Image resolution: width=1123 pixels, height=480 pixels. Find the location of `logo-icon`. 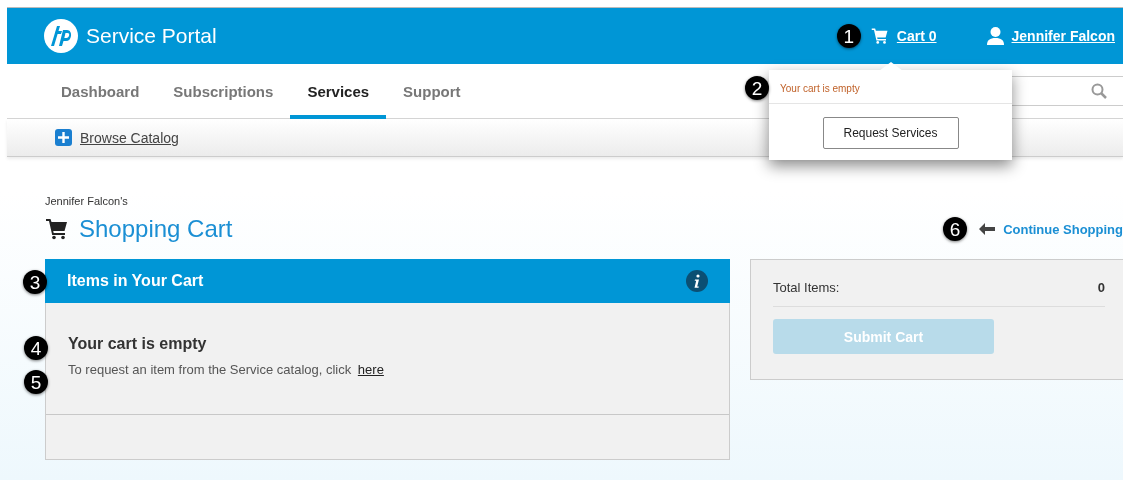

logo-icon is located at coordinates (61, 36).